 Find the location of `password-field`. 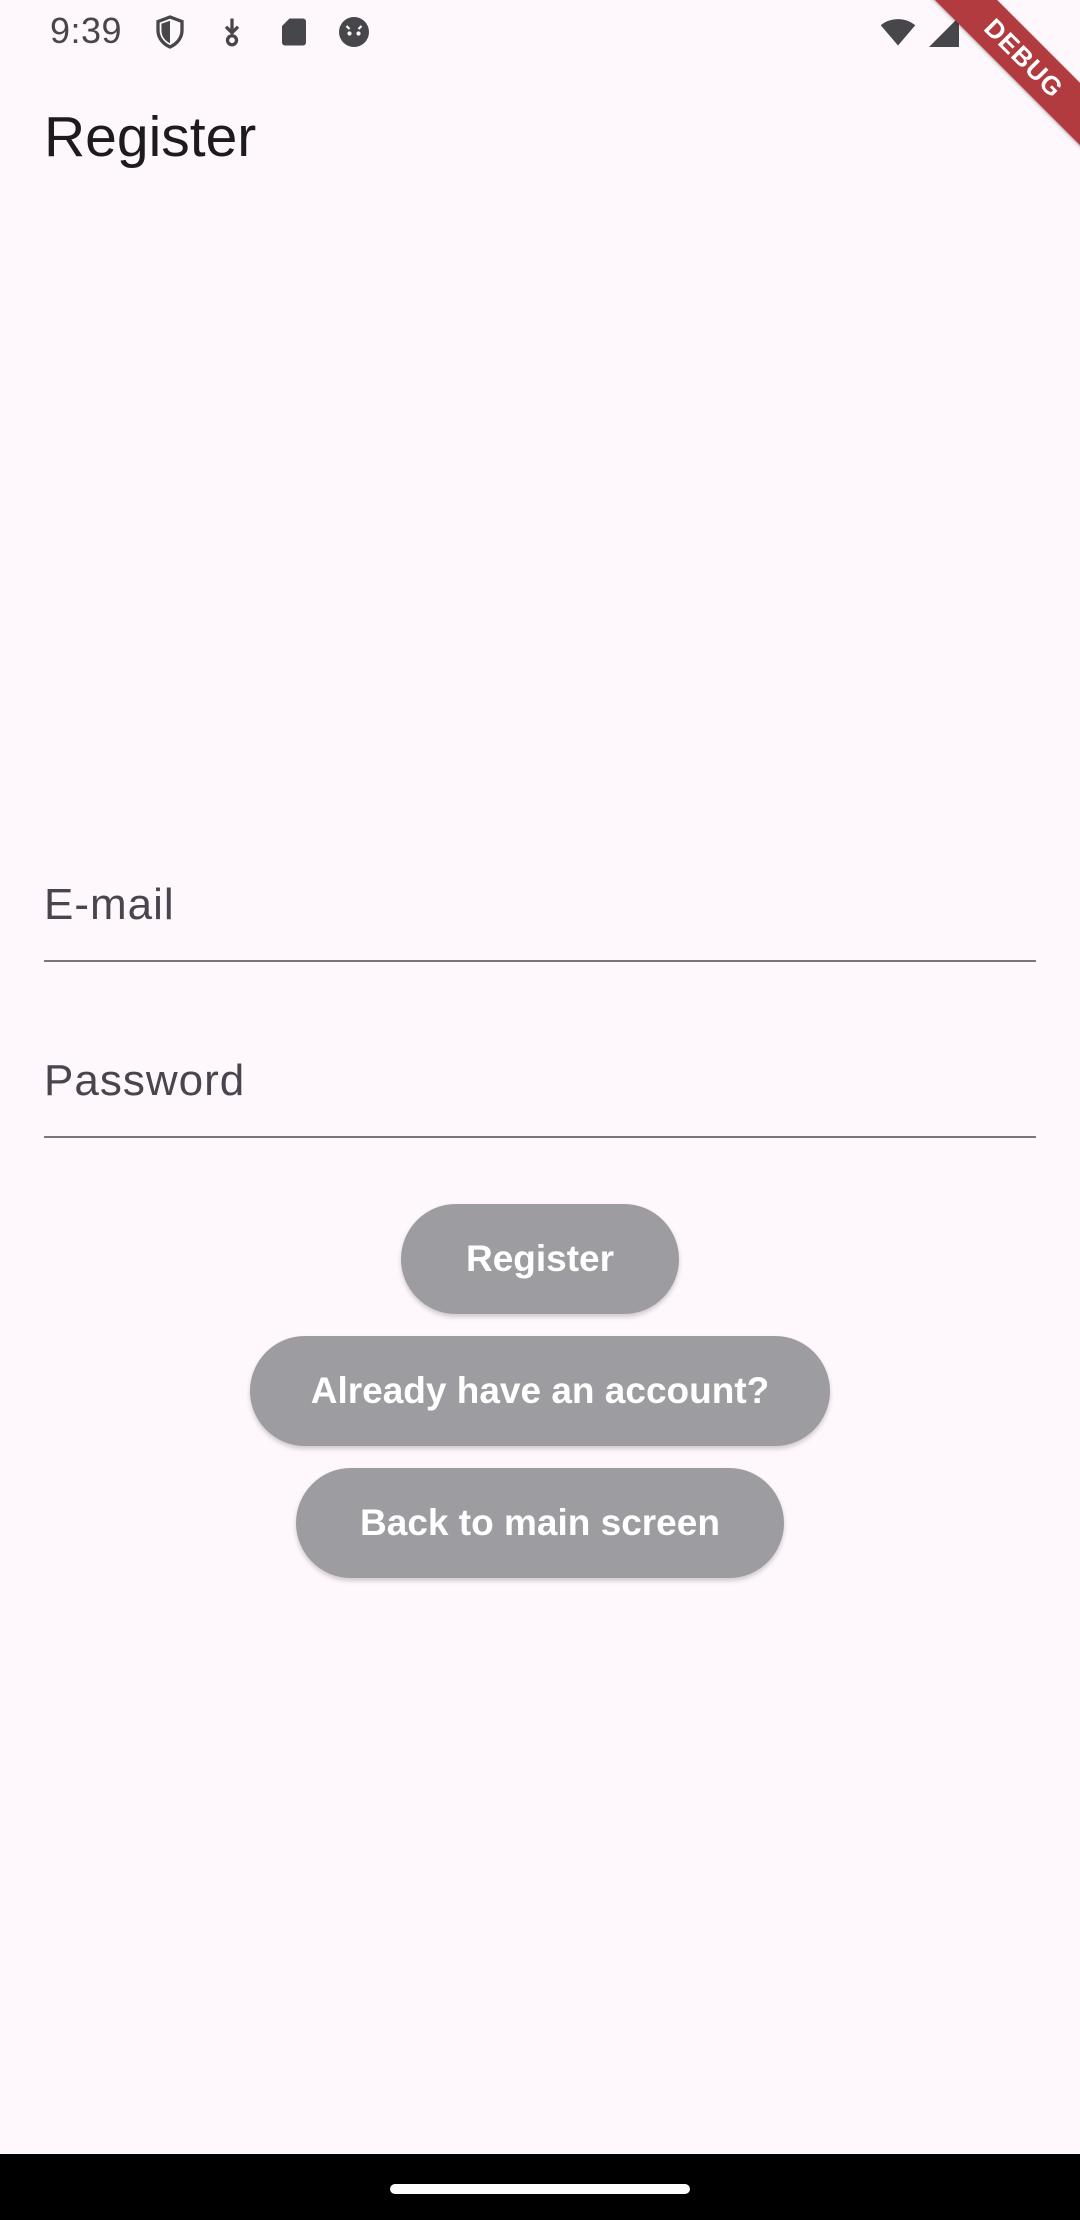

password-field is located at coordinates (540, 1082).